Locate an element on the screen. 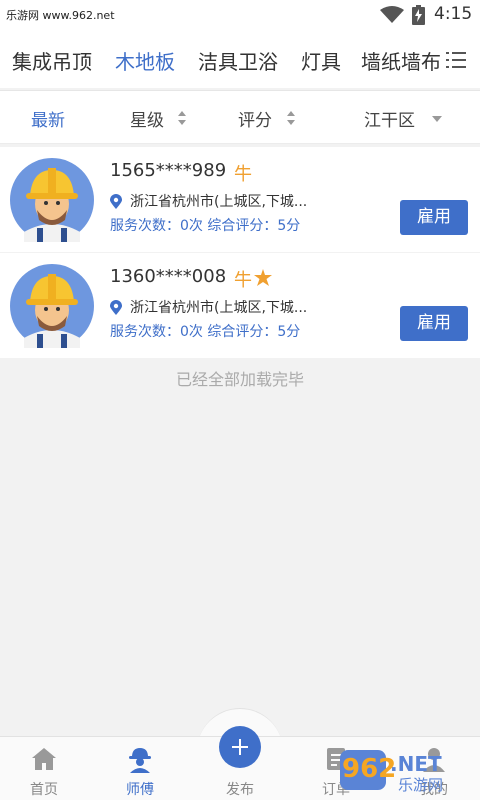 This screenshot has width=480, height=800. filter-bar: 最新 星级 评分 江干区 is located at coordinates (240, 117).